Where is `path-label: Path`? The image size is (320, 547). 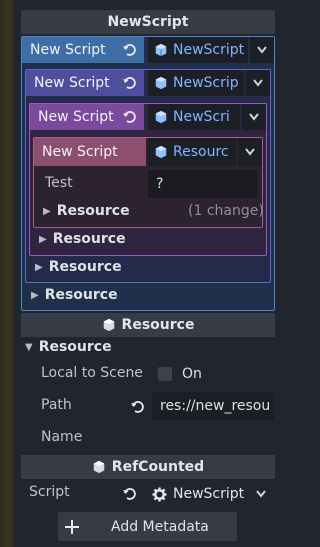 path-label: Path is located at coordinates (56, 405).